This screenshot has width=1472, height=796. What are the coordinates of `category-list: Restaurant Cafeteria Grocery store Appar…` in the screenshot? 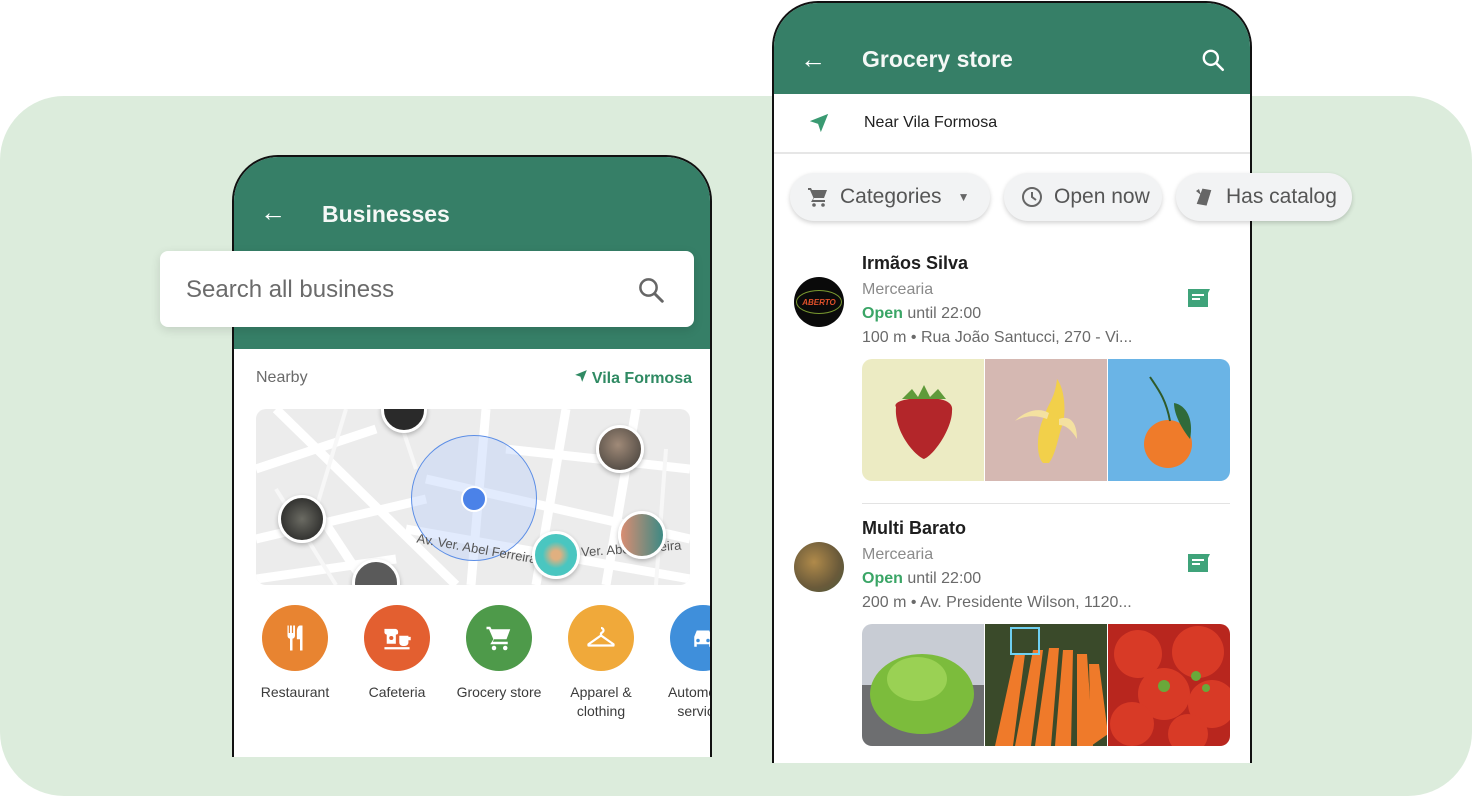 It's located at (472, 670).